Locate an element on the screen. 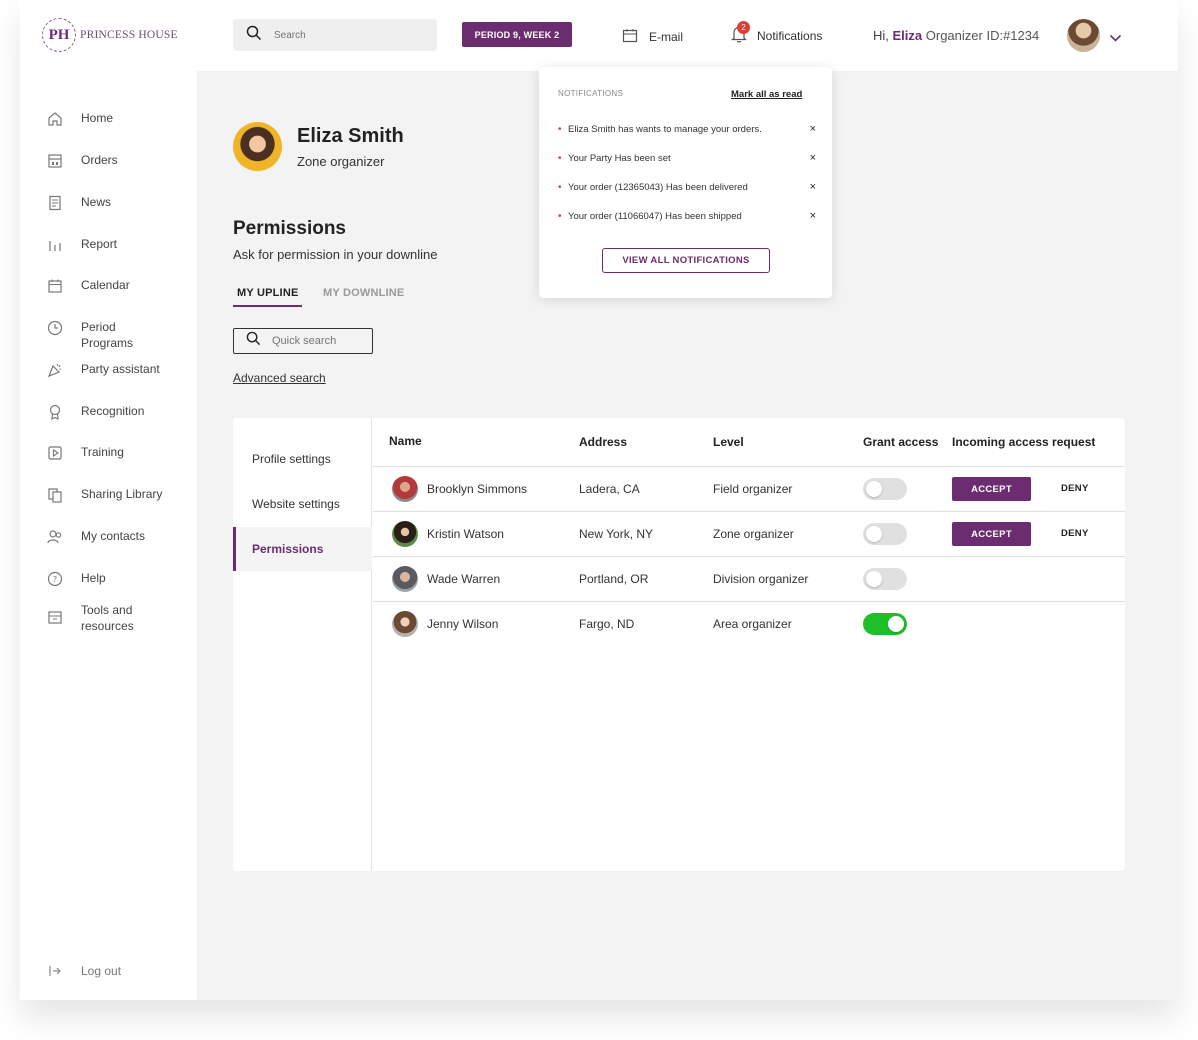  bell-icon: 2 is located at coordinates (740, 32).